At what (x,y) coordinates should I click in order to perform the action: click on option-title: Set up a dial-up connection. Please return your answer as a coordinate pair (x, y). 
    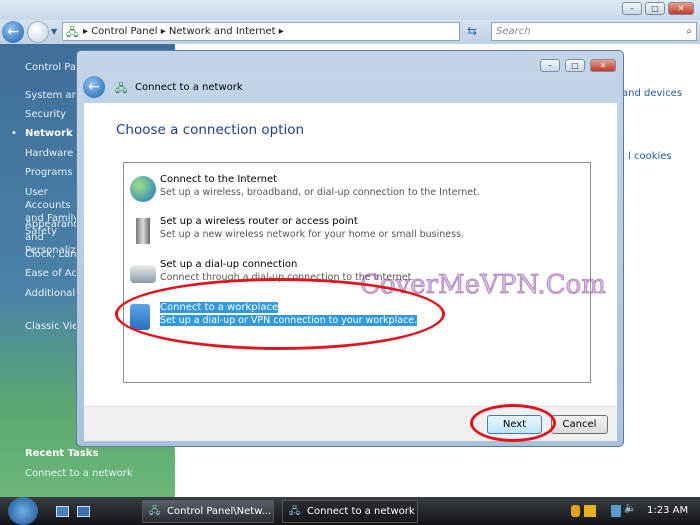
    Looking at the image, I should click on (229, 264).